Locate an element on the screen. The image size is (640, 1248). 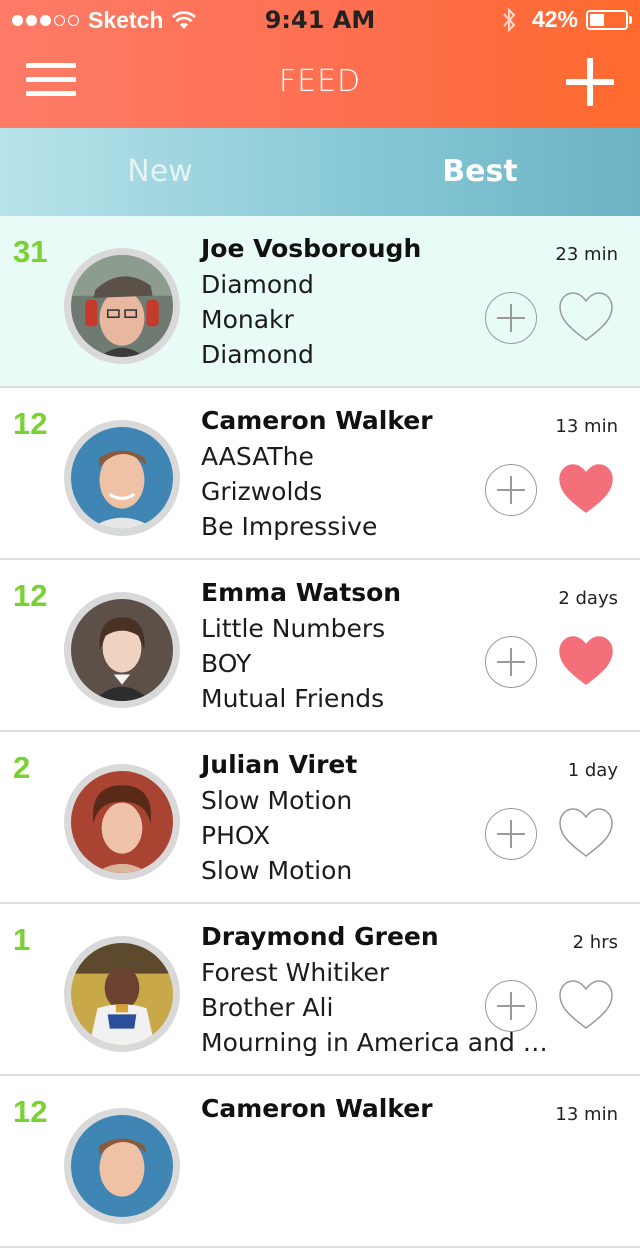
score-count: 1 is located at coordinates (22, 939).